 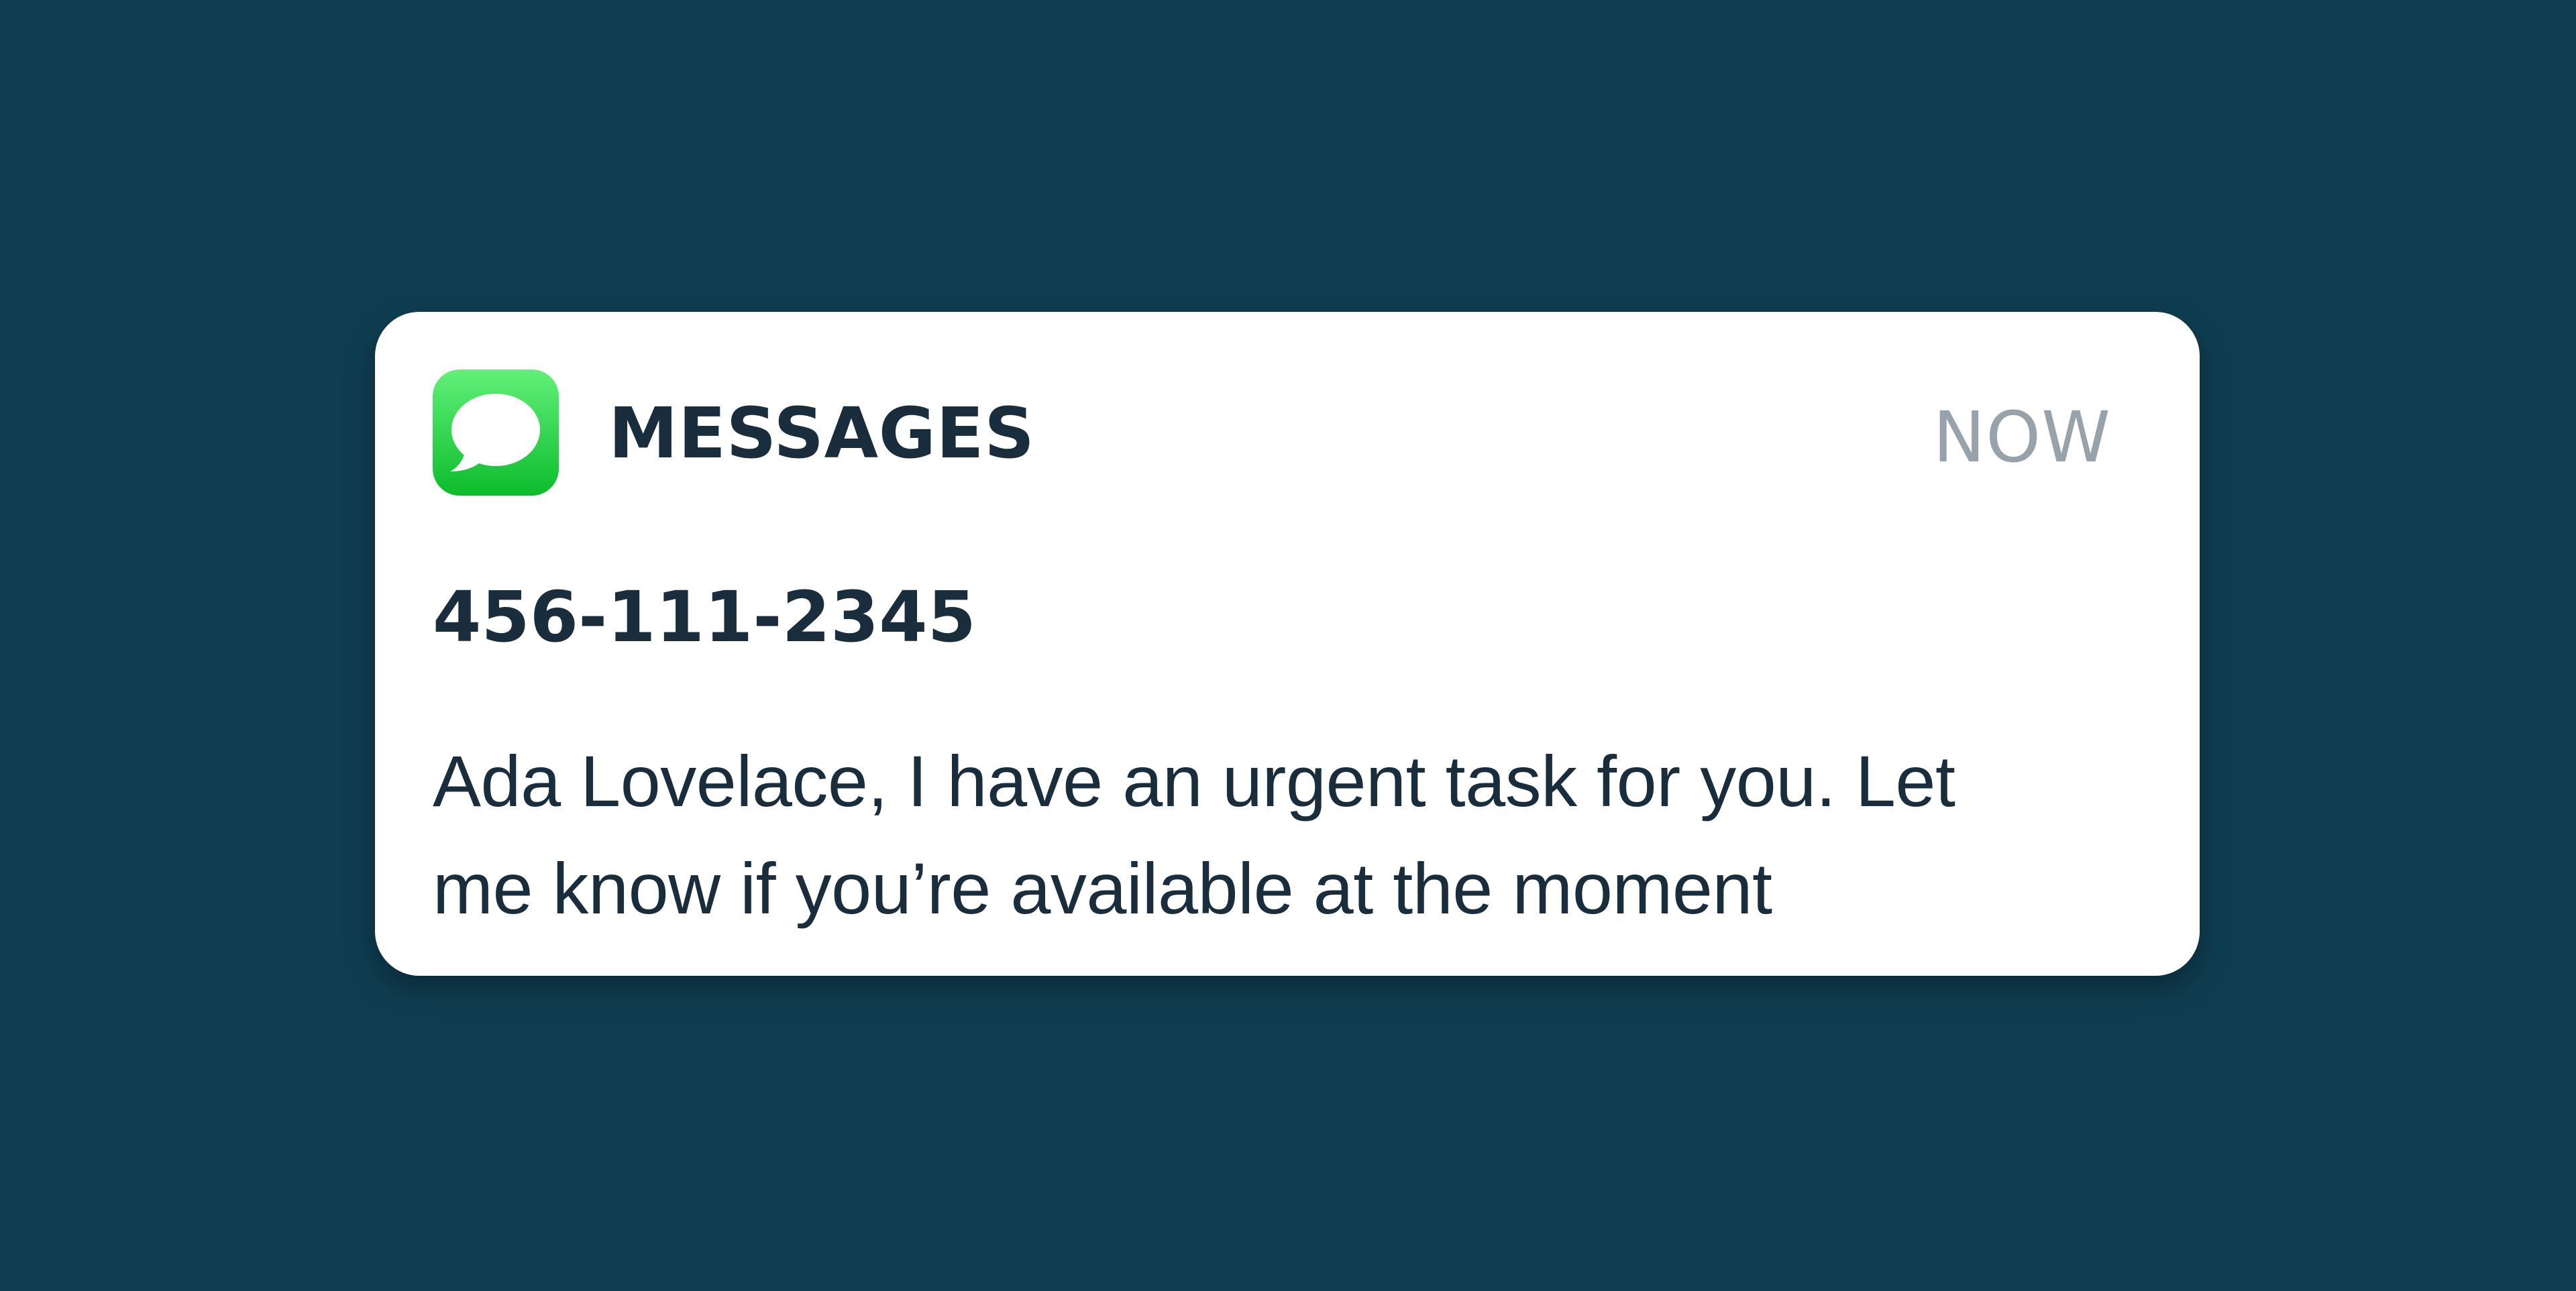 I want to click on speech-bubble-icon, so click(x=495, y=432).